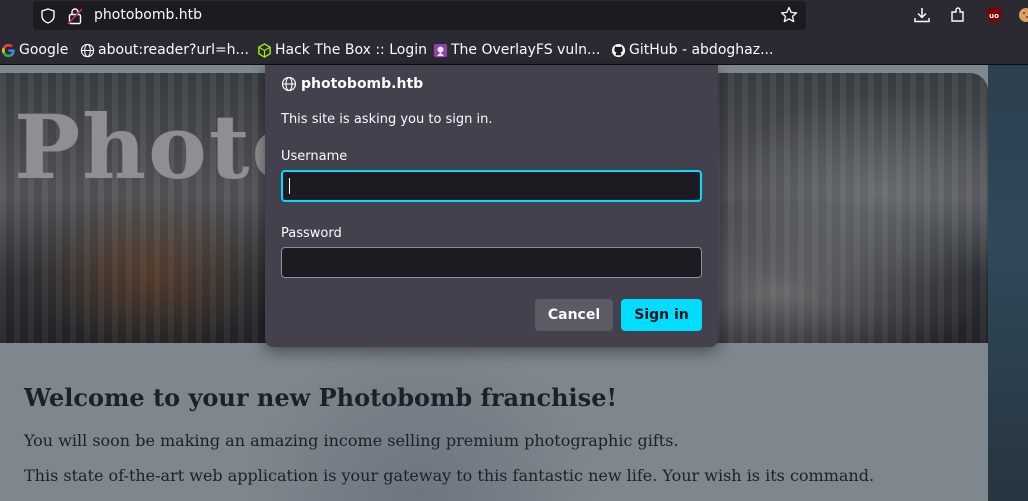 This screenshot has width=1028, height=501. I want to click on page-side-background, so click(1008, 283).